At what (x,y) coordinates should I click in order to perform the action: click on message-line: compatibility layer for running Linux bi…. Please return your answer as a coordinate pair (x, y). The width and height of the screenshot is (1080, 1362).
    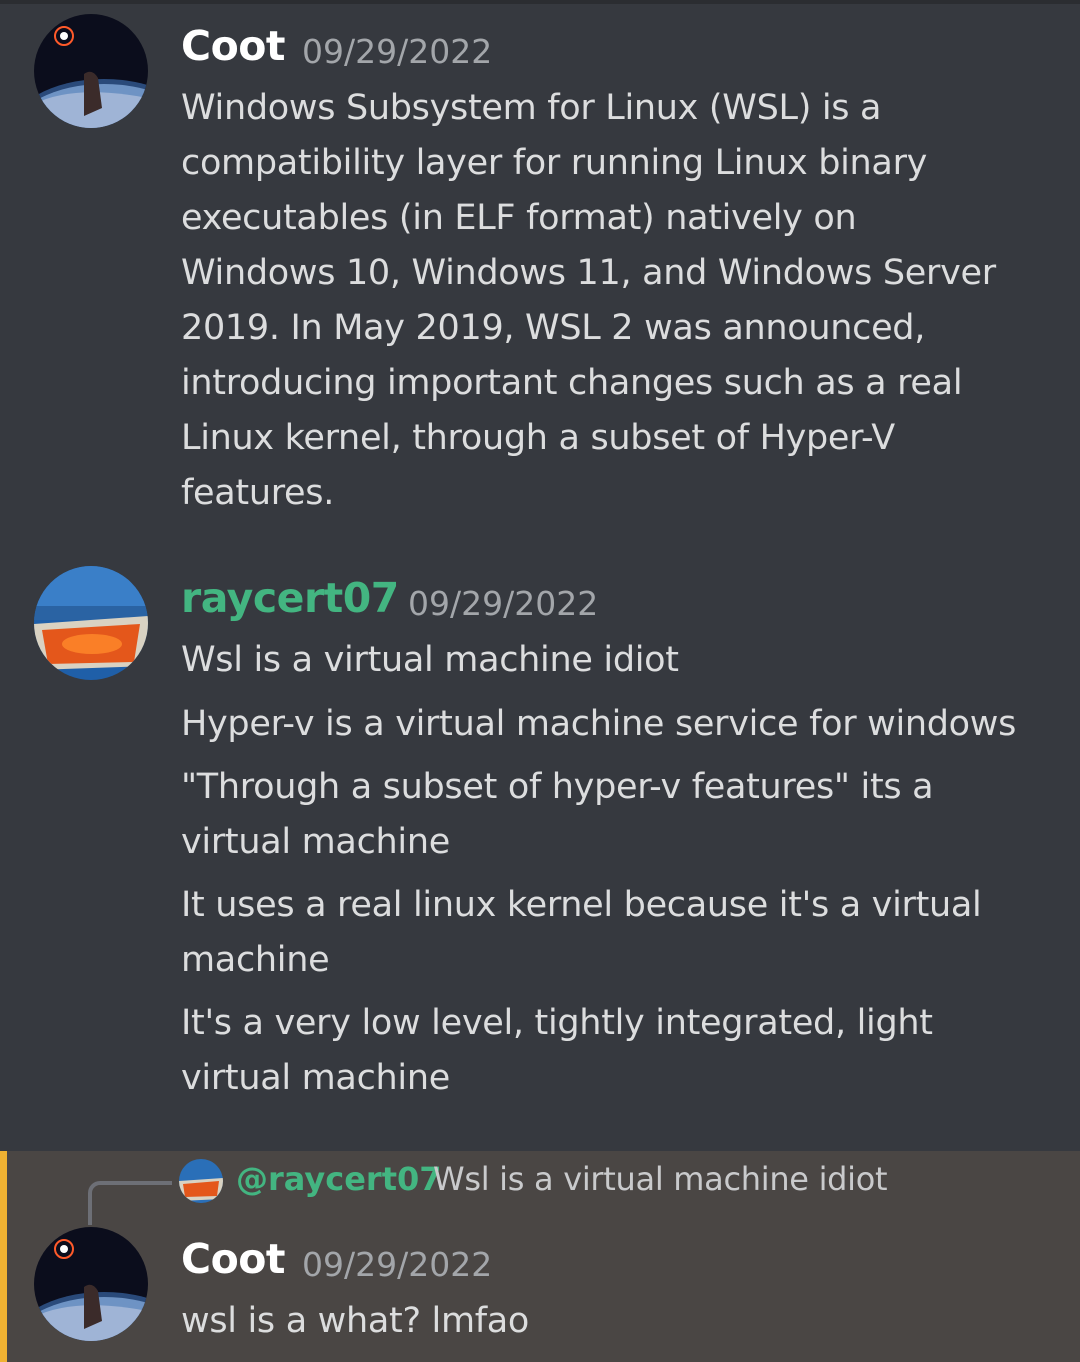
    Looking at the image, I should click on (554, 163).